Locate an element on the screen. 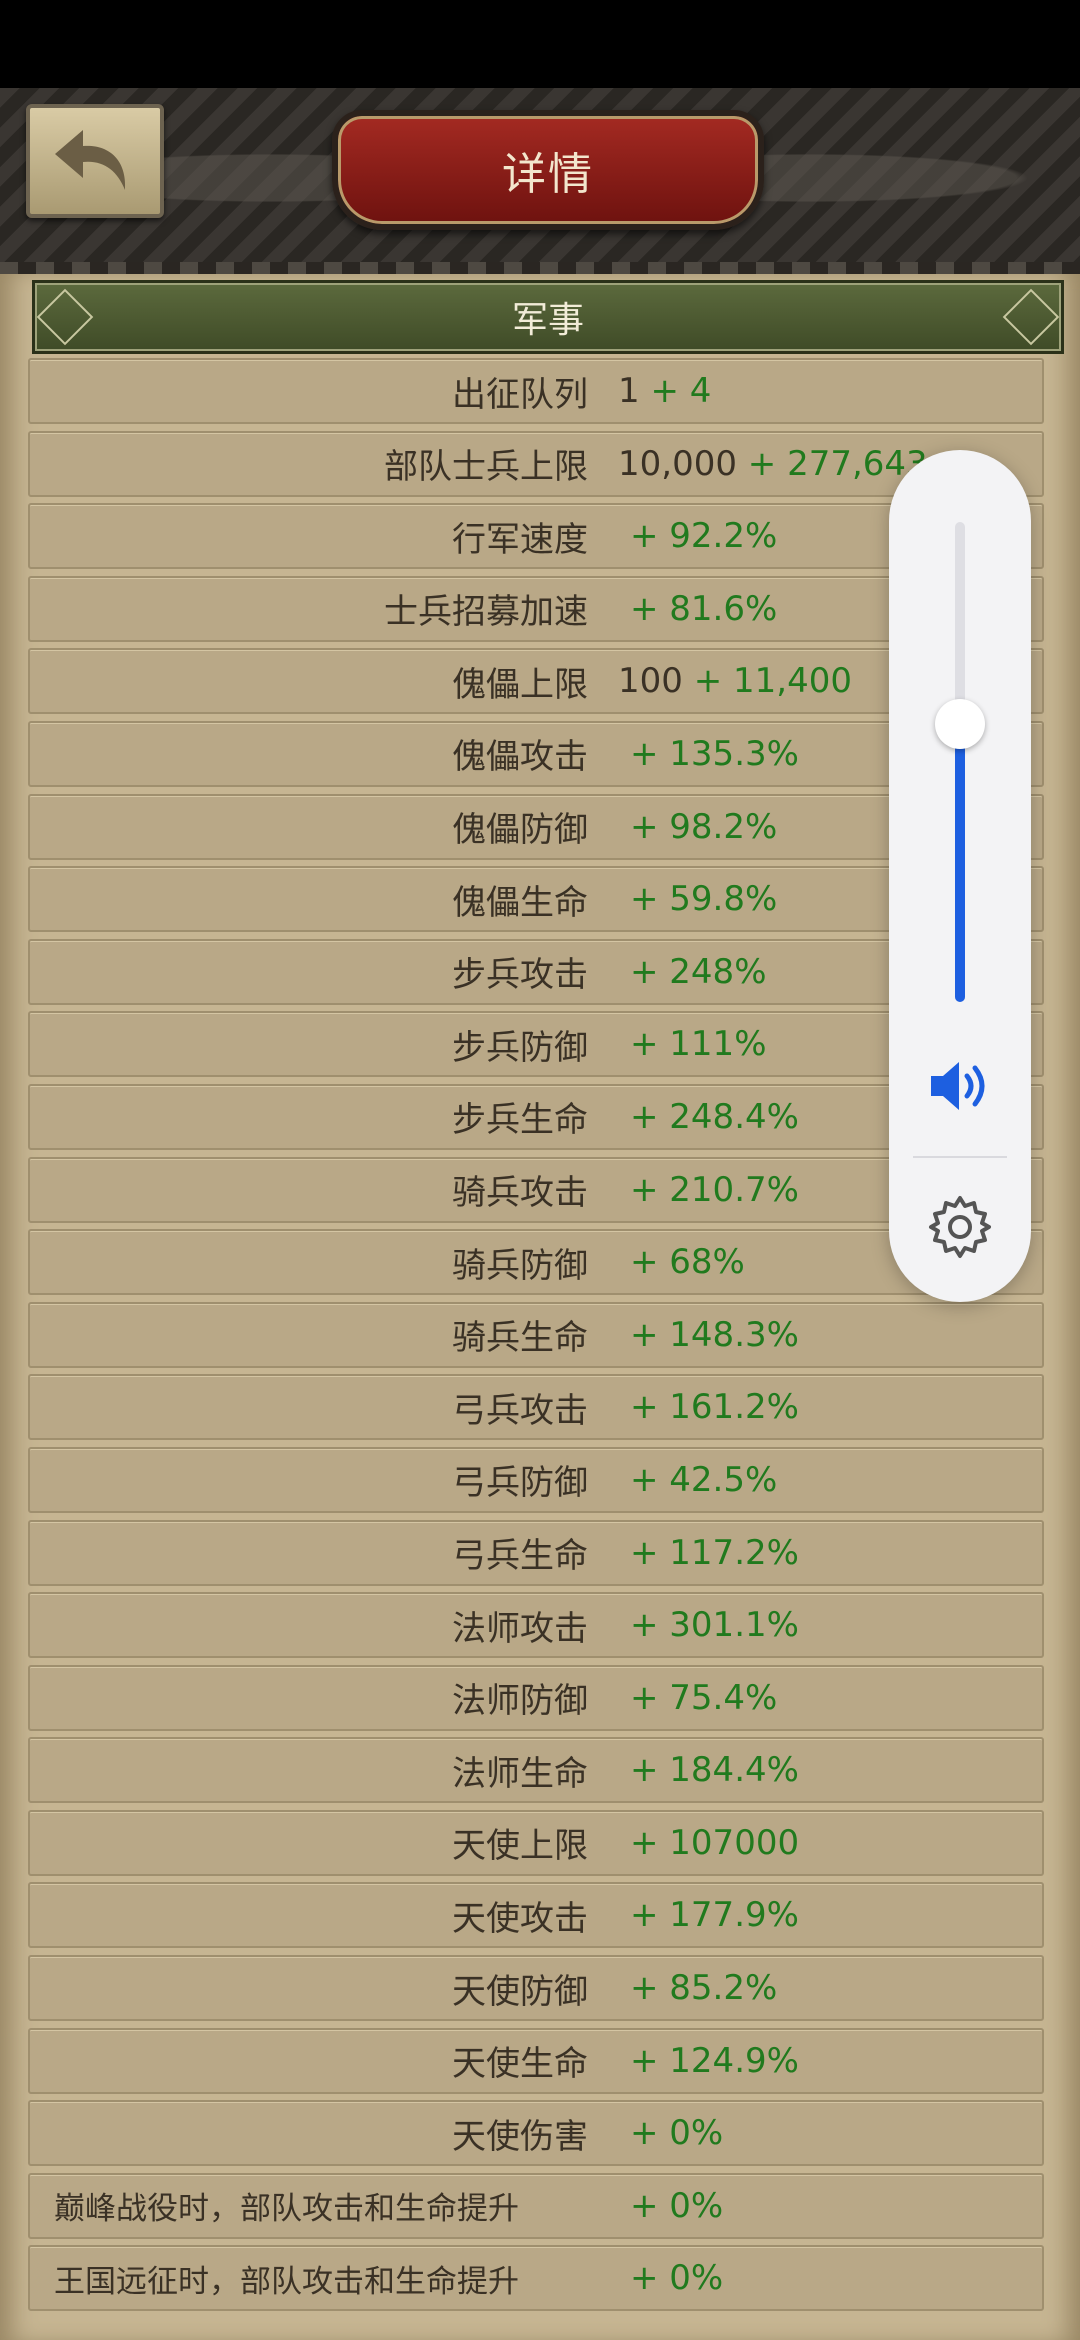  stat-row: 法师生命 + 184.4% is located at coordinates (536, 1770).